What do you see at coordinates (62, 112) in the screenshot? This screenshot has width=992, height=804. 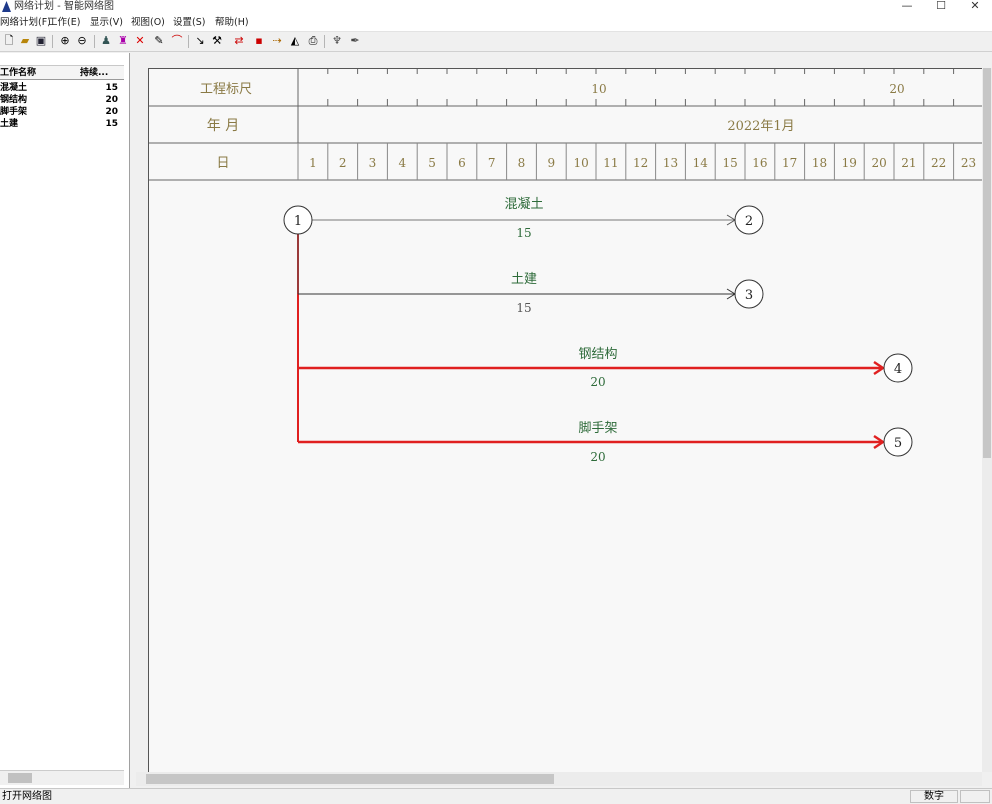 I see `task-row: 脚手架 20` at bounding box center [62, 112].